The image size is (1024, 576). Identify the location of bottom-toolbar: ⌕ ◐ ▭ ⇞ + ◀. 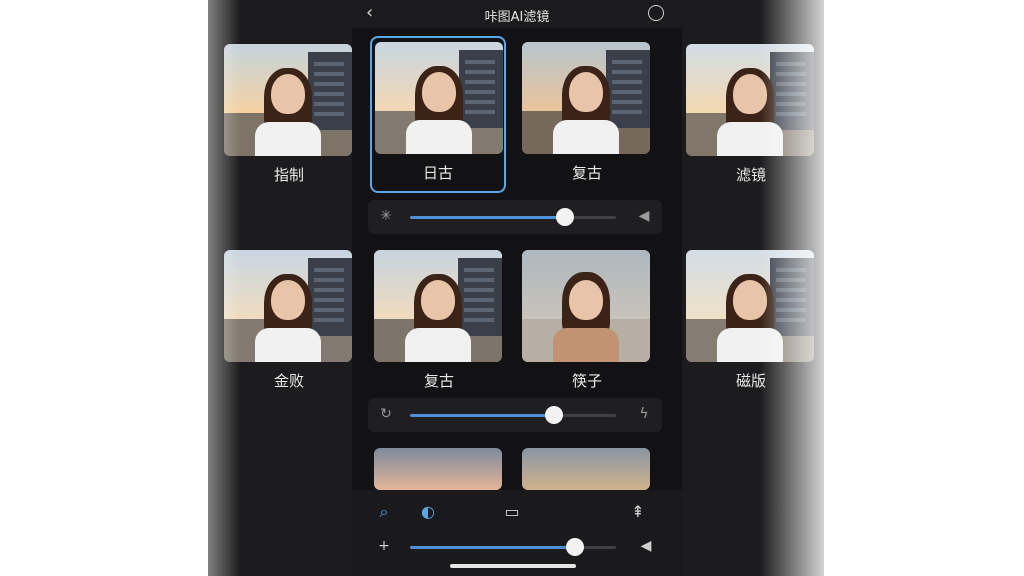
(517, 533).